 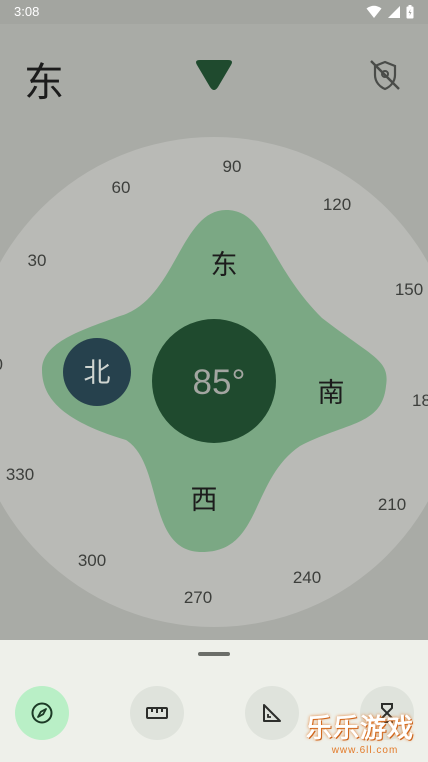 What do you see at coordinates (219, 382) in the screenshot?
I see `heading-degrees: 85°` at bounding box center [219, 382].